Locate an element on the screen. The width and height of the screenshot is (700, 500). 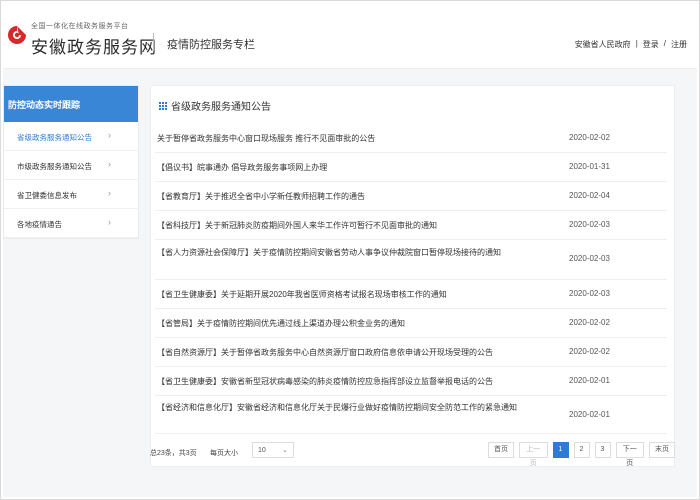
sidebar-item-label: 市级政务服务通知公告 is located at coordinates (54, 166).